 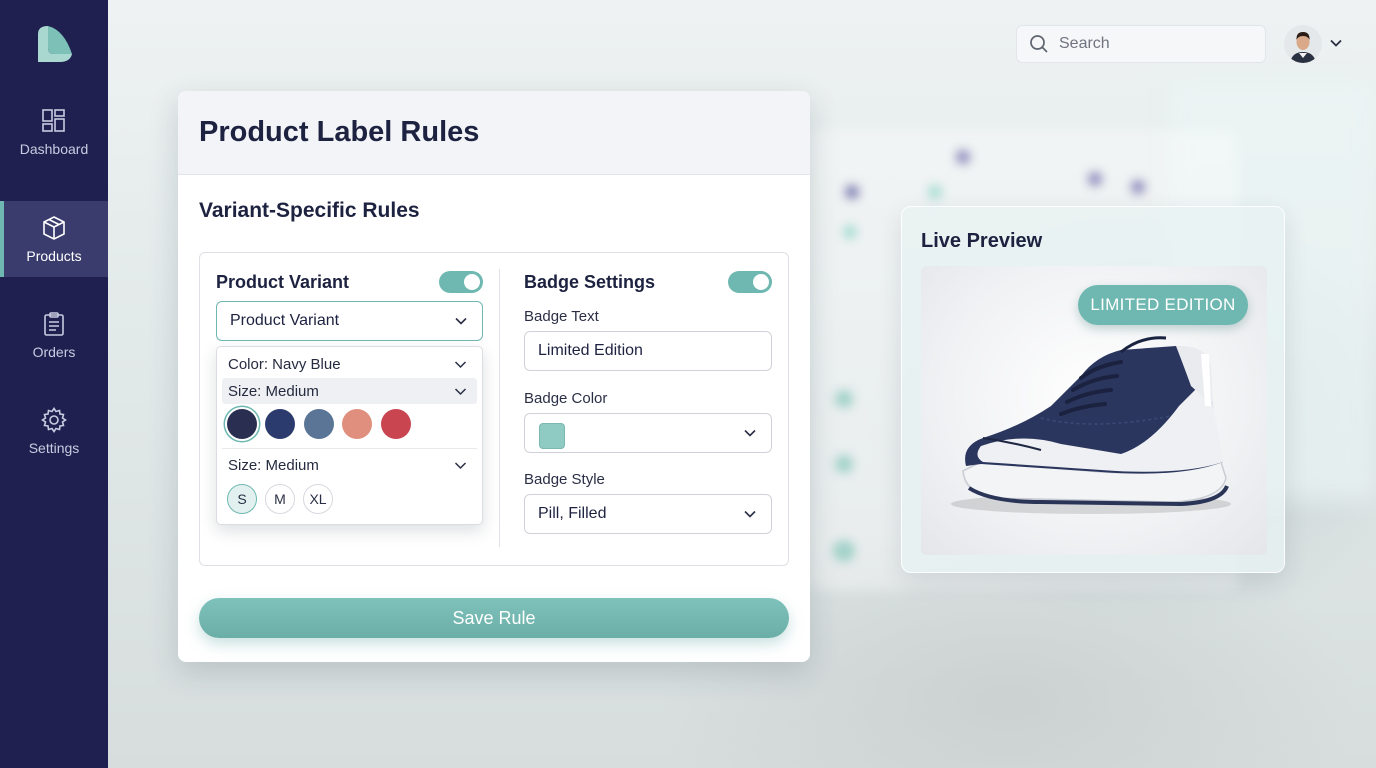 What do you see at coordinates (54, 420) in the screenshot?
I see `gear-icon` at bounding box center [54, 420].